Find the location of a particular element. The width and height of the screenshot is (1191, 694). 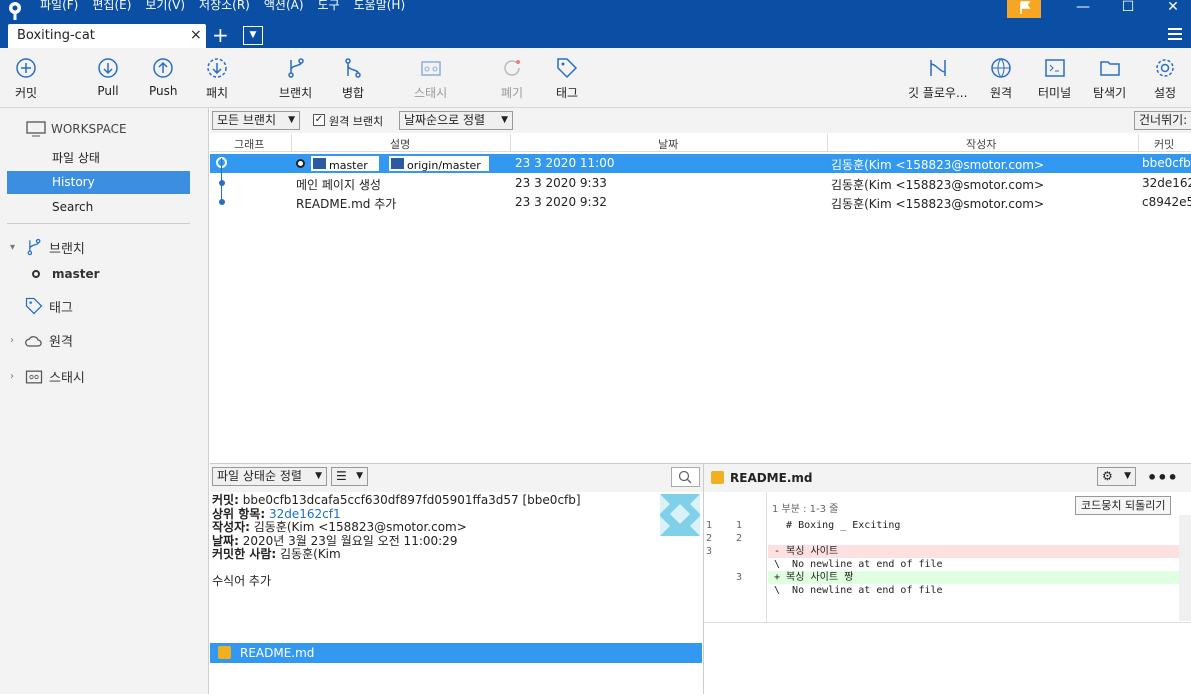

branch-button: 브랜치 is located at coordinates (295, 78).